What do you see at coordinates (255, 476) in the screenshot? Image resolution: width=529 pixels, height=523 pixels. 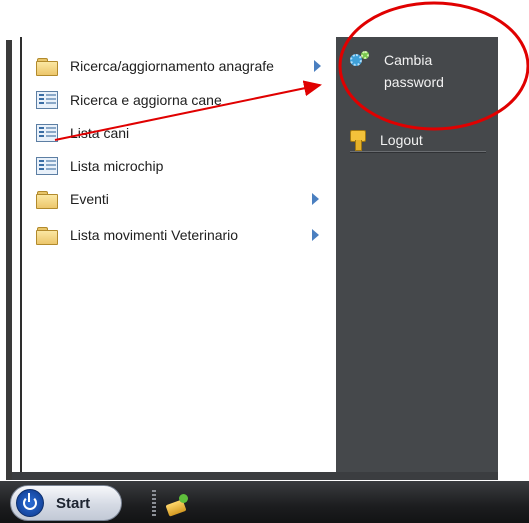 I see `start-menu-bottom-edge` at bounding box center [255, 476].